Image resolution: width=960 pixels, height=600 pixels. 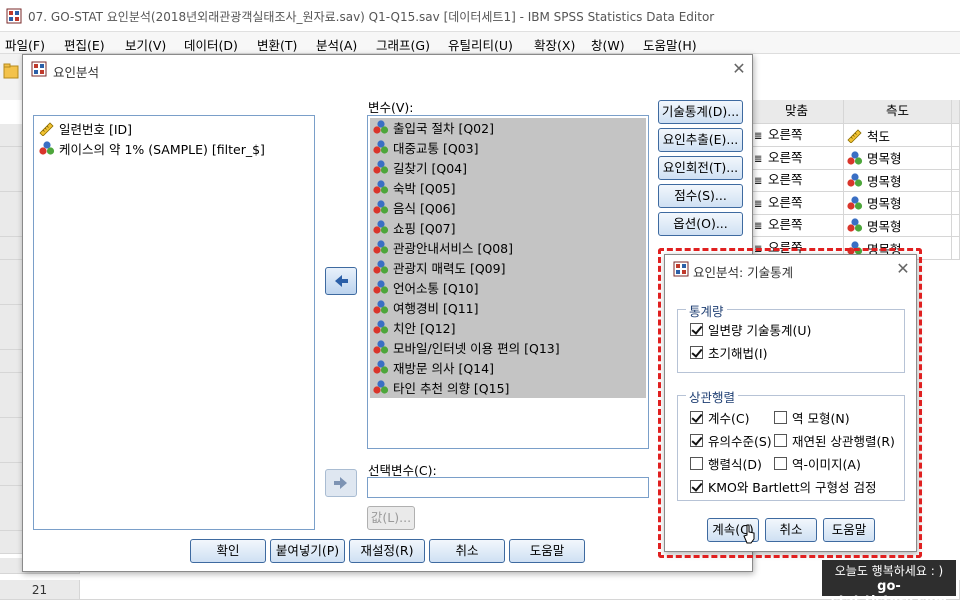 I want to click on menu-transform: 변환(T), so click(x=277, y=44).